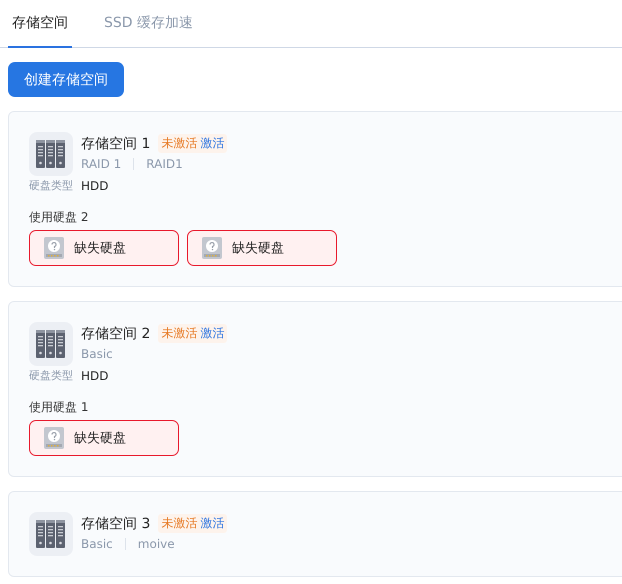 The image size is (622, 584). What do you see at coordinates (66, 79) in the screenshot?
I see `create-button: 创建存储空间` at bounding box center [66, 79].